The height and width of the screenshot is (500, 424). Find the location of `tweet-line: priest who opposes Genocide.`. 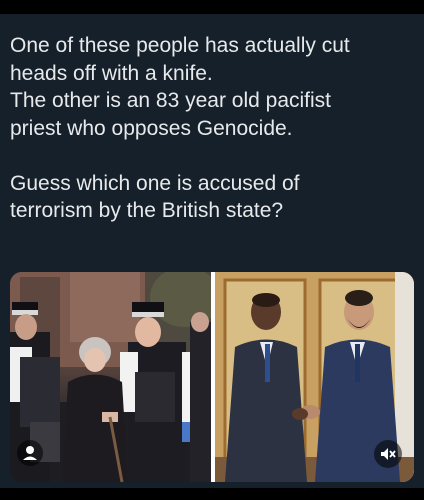

tweet-line: priest who opposes Genocide. is located at coordinates (151, 128).